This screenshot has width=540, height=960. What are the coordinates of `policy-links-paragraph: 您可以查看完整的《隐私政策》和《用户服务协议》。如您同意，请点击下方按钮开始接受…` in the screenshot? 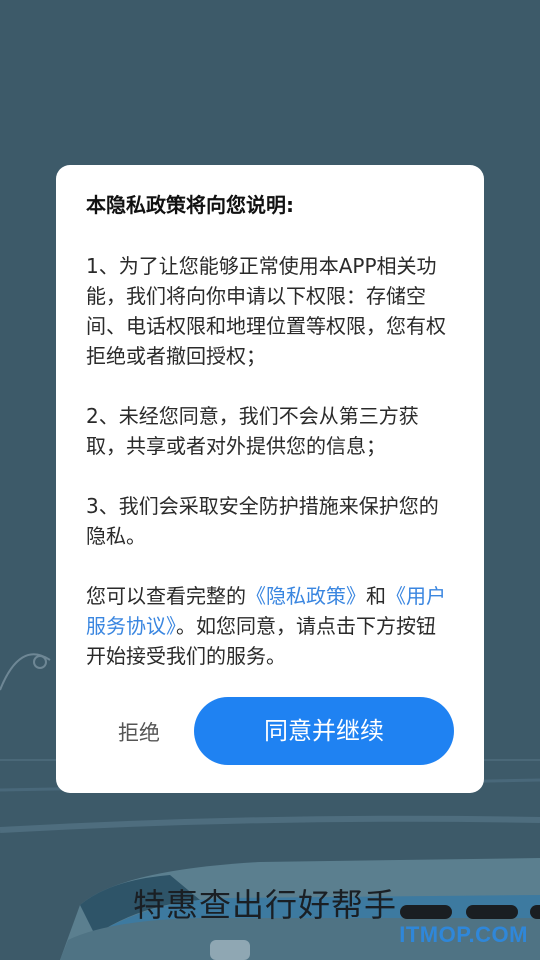 It's located at (270, 626).